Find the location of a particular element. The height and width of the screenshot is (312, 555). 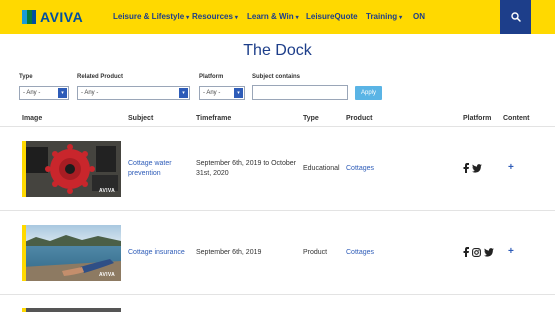

column-header-platform: Platform is located at coordinates (477, 118).